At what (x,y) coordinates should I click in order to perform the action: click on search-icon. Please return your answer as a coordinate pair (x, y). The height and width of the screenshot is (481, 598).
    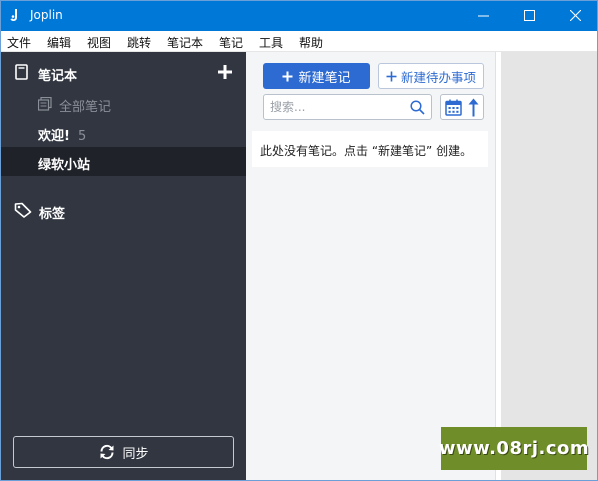
    Looking at the image, I should click on (417, 107).